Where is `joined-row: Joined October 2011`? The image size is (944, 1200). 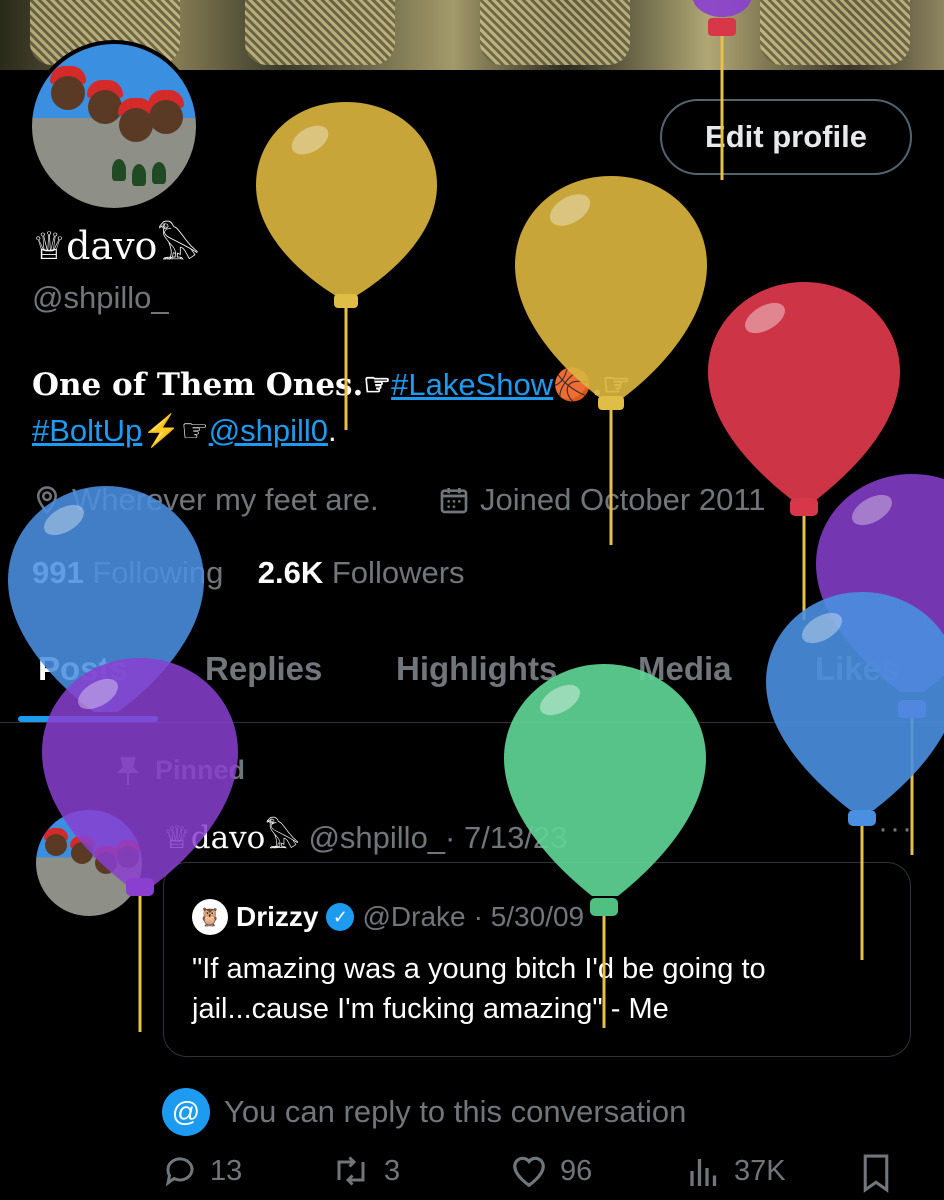 joined-row: Joined October 2011 is located at coordinates (602, 500).